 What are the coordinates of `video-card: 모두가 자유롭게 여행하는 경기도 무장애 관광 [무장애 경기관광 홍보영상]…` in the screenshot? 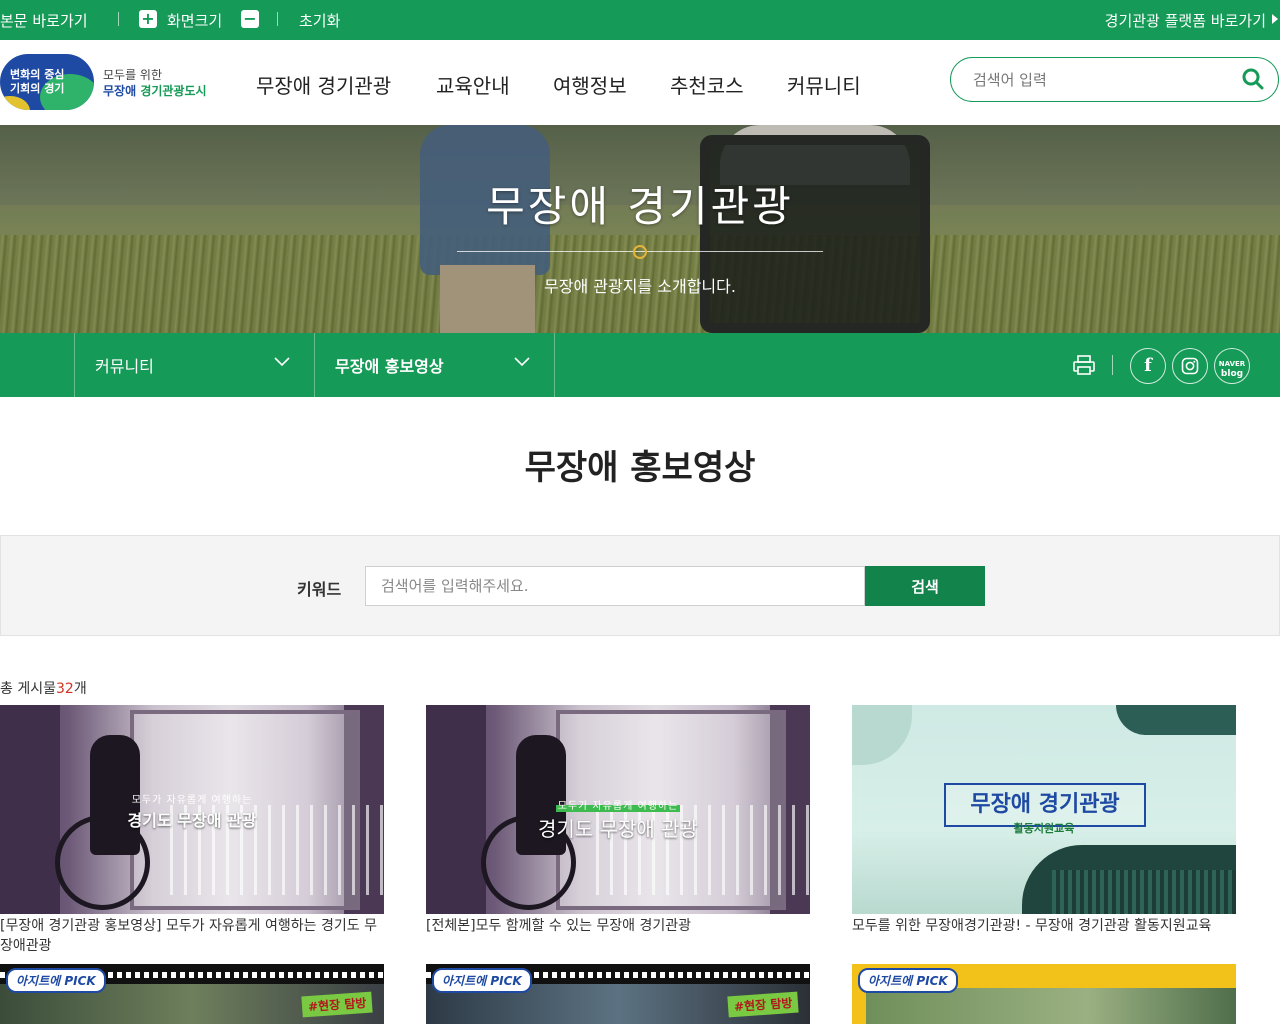 It's located at (192, 830).